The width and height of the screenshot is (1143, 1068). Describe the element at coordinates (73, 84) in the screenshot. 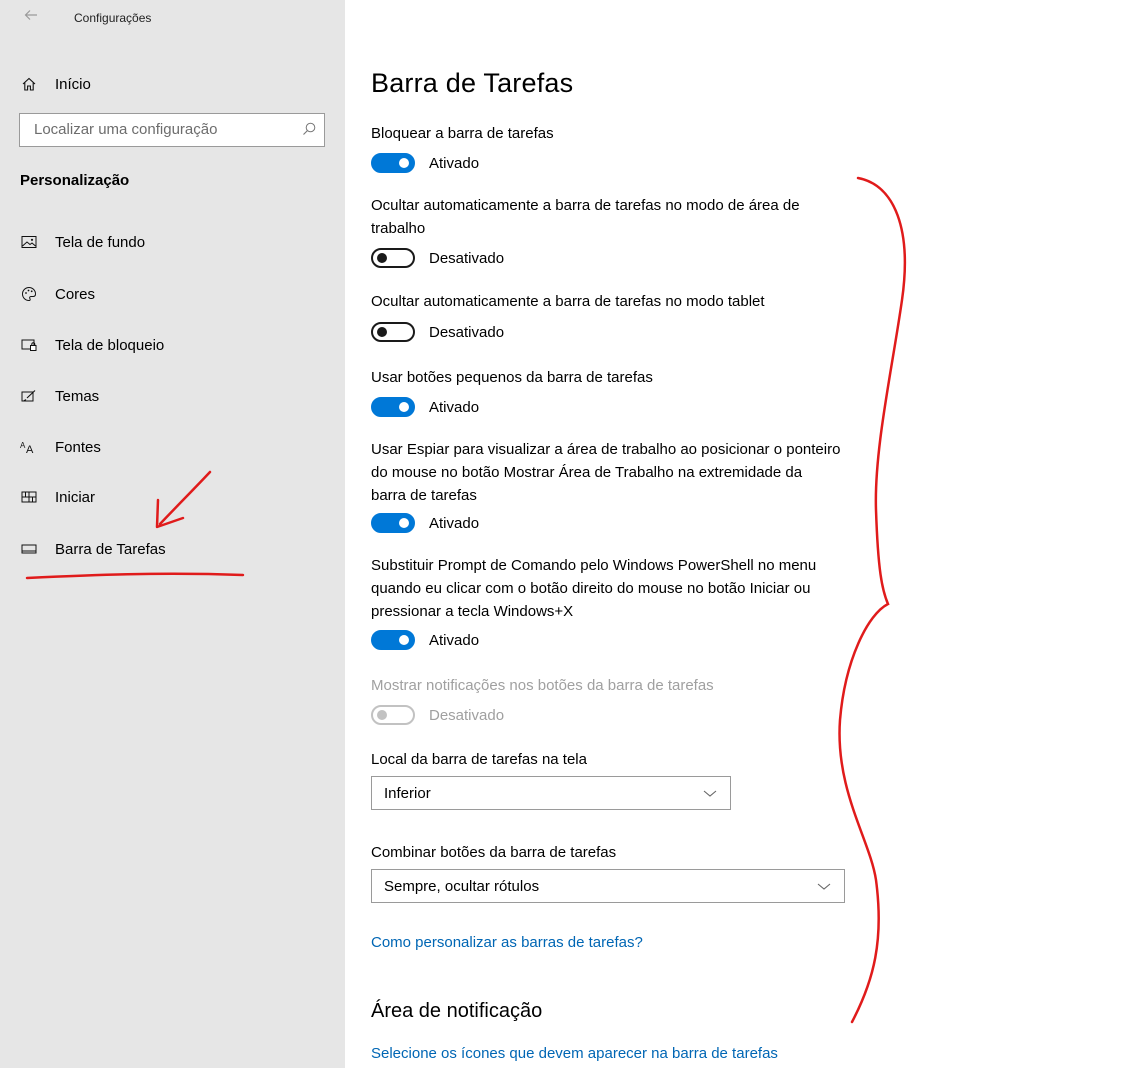

I see `sidebar-item-label: Início` at that location.